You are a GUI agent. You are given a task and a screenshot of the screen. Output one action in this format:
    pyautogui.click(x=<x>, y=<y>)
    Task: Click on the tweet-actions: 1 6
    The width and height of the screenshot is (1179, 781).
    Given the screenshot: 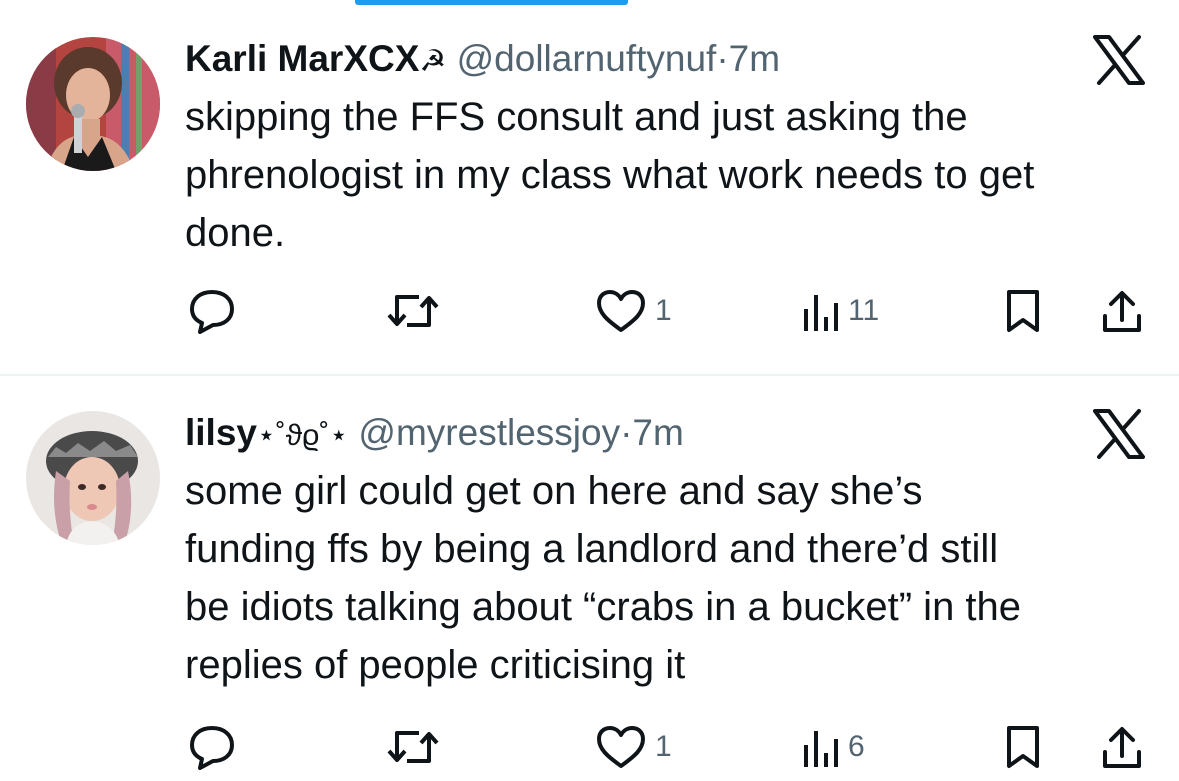 What is the action you would take?
    pyautogui.click(x=589, y=747)
    